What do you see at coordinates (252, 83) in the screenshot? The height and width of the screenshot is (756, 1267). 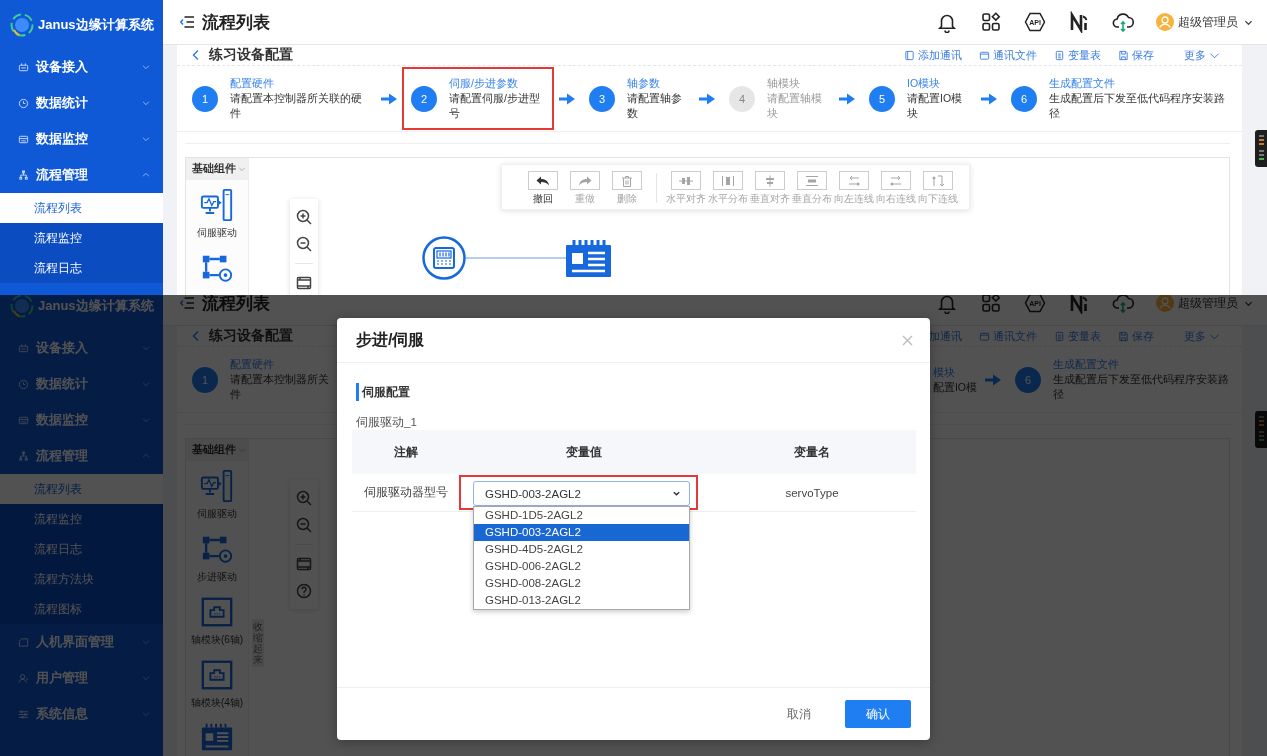 I see `step-title: 配置硬件` at bounding box center [252, 83].